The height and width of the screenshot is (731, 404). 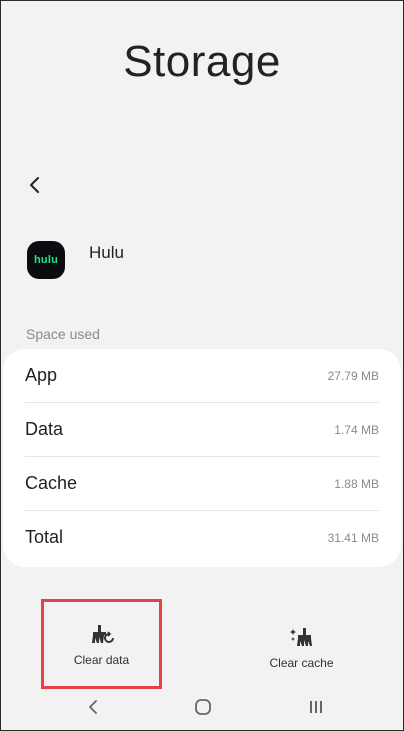 I want to click on row-value: 1.88 MB, so click(x=356, y=483).